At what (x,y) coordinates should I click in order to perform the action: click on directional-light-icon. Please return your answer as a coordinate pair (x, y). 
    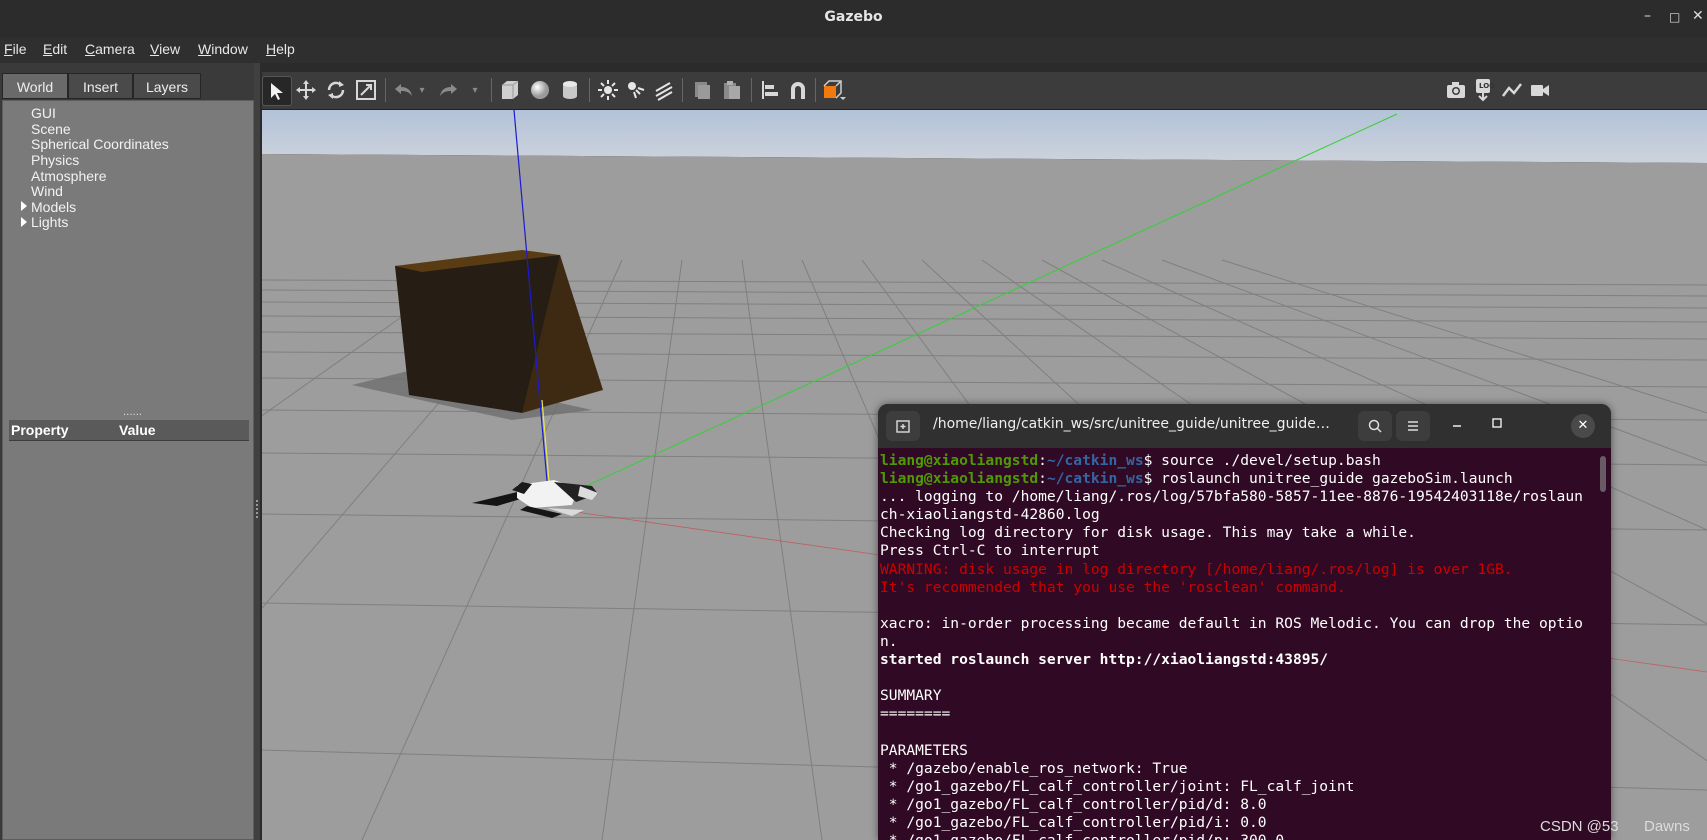
    Looking at the image, I should click on (664, 90).